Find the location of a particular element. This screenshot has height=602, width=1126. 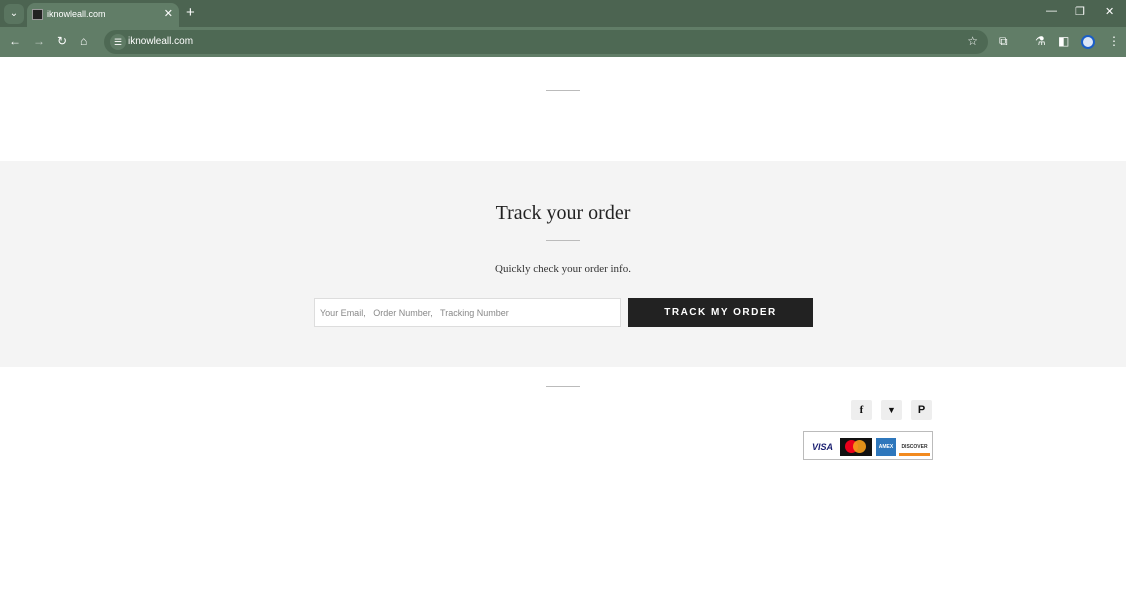

tracking-input is located at coordinates (467, 312).